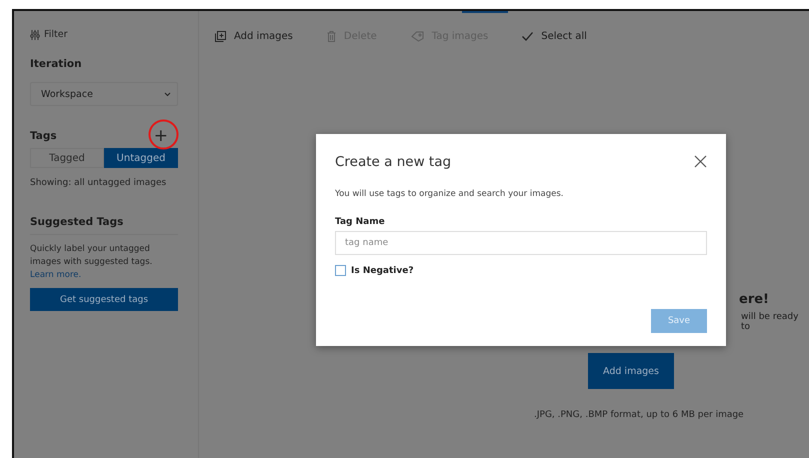 The image size is (809, 458). Describe the element at coordinates (92, 262) in the screenshot. I see `suggested-description: Quickly label your untagged images with suggested tags. Learn more.` at that location.